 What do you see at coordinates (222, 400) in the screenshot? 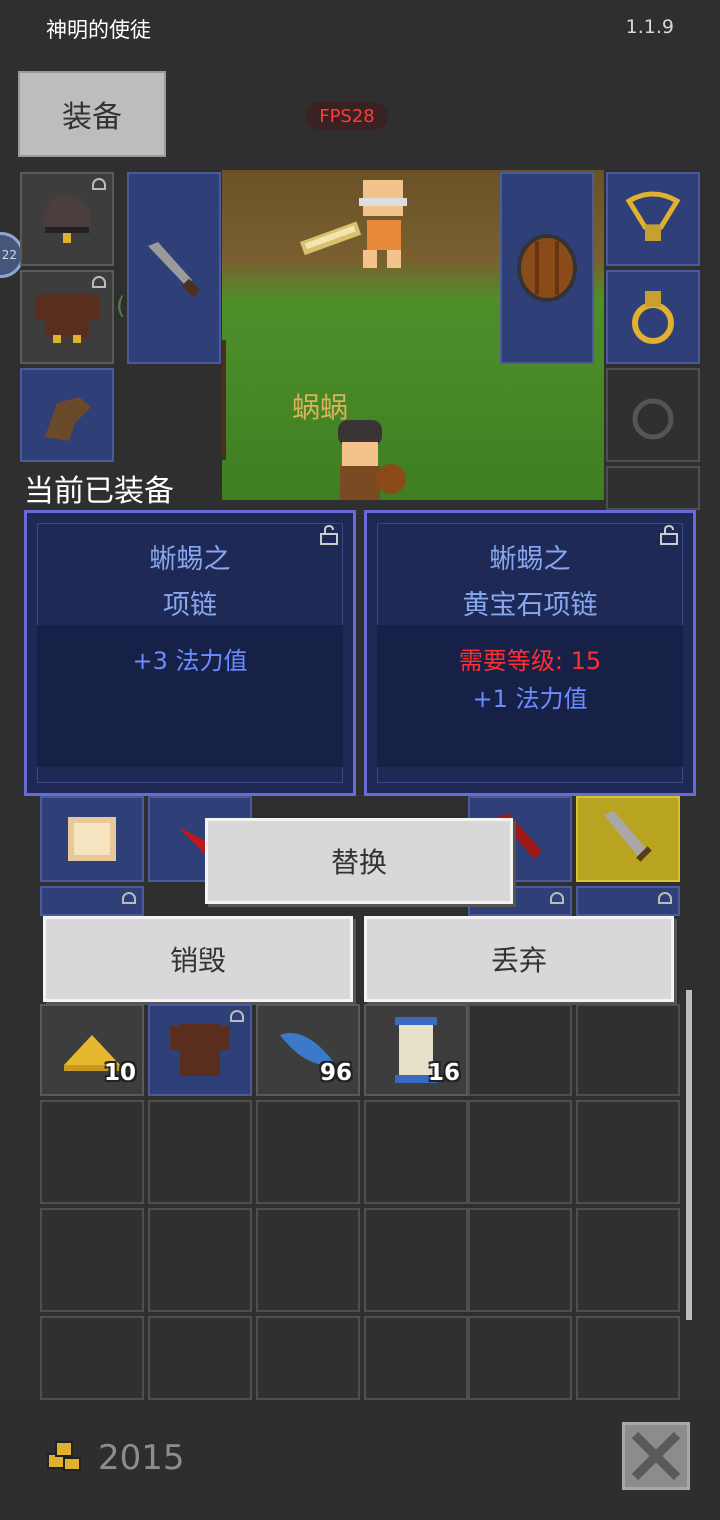
I see `tree` at bounding box center [222, 400].